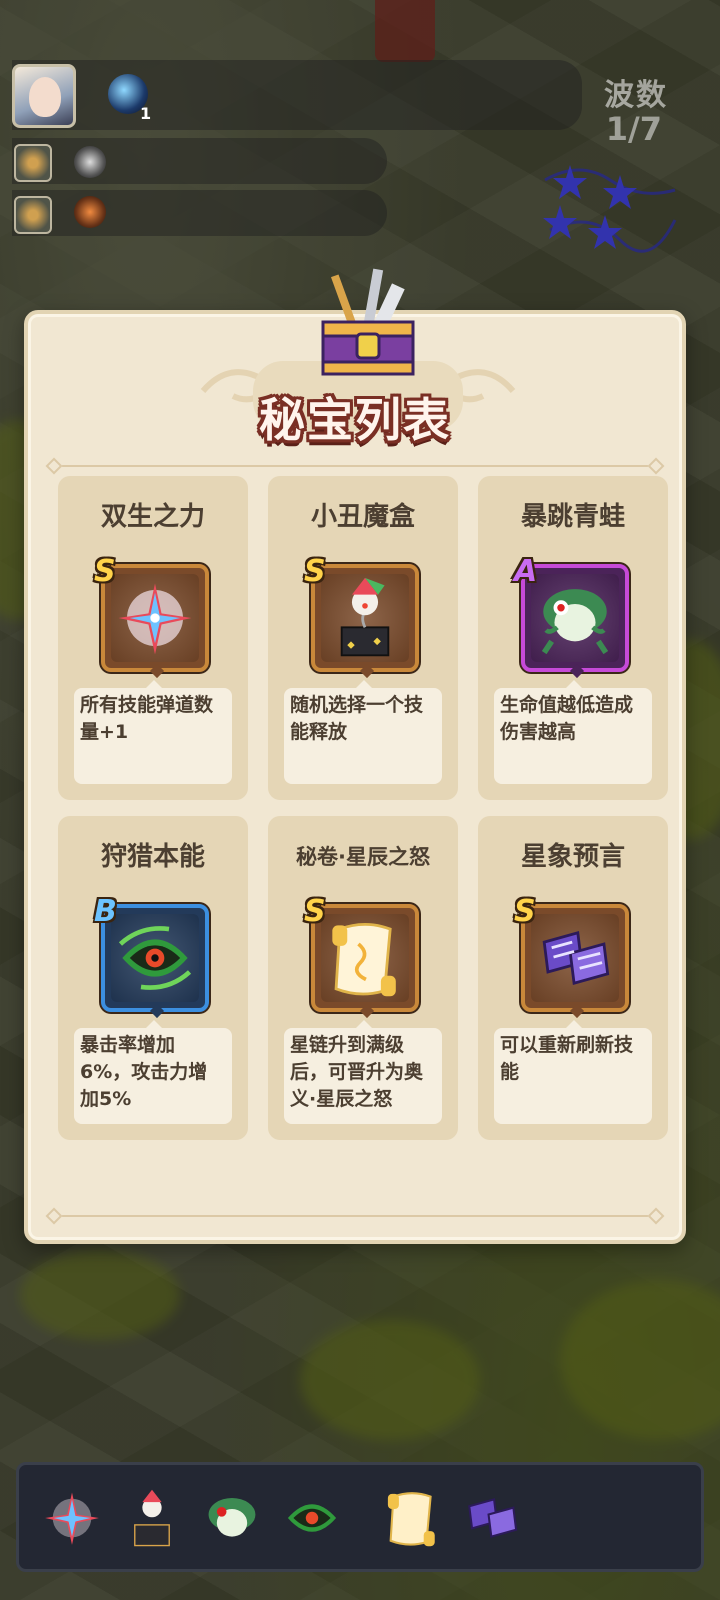 The image size is (720, 1600). I want to click on relic-description-text: 可以重新刷新技能, so click(567, 1058).